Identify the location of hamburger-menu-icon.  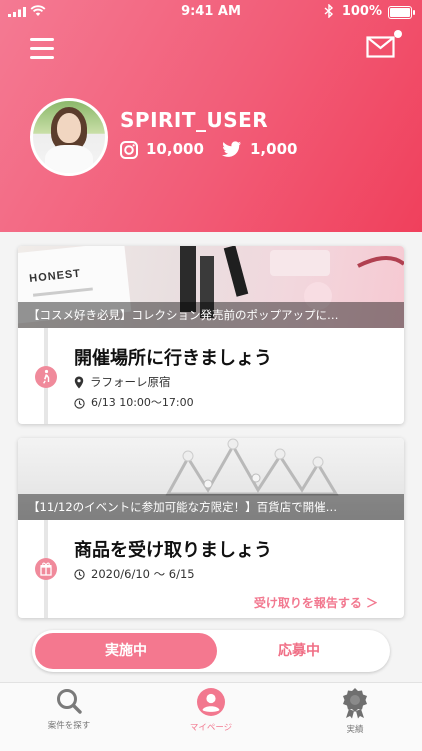
(42, 49).